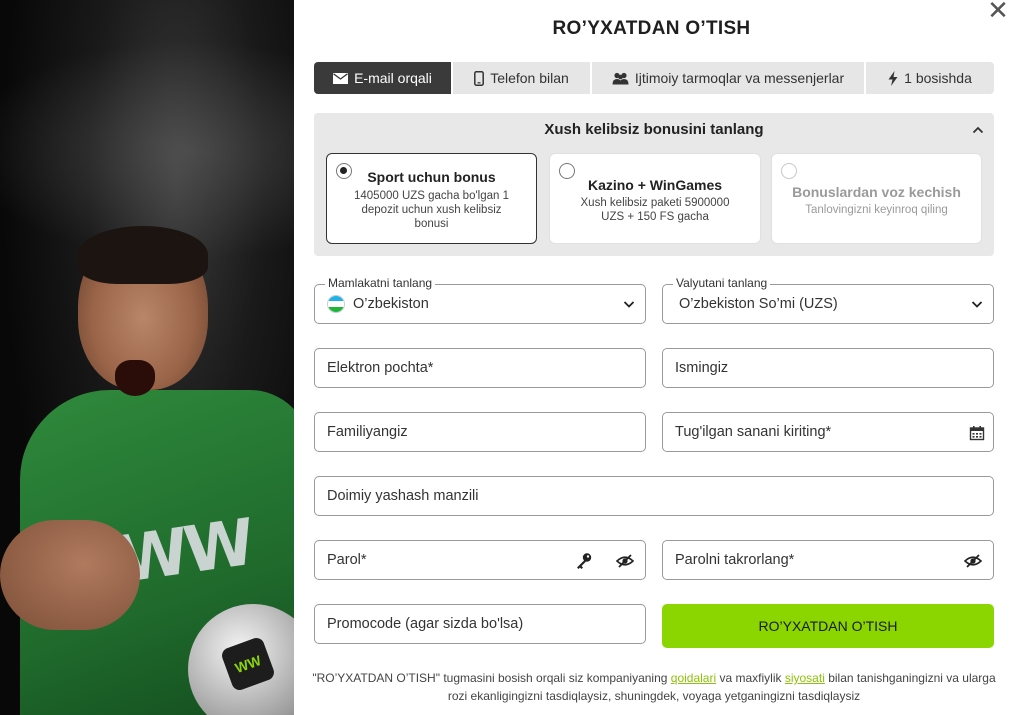  I want to click on bonus-heading: Xush kelibsiz bonusini tanlang, so click(654, 129).